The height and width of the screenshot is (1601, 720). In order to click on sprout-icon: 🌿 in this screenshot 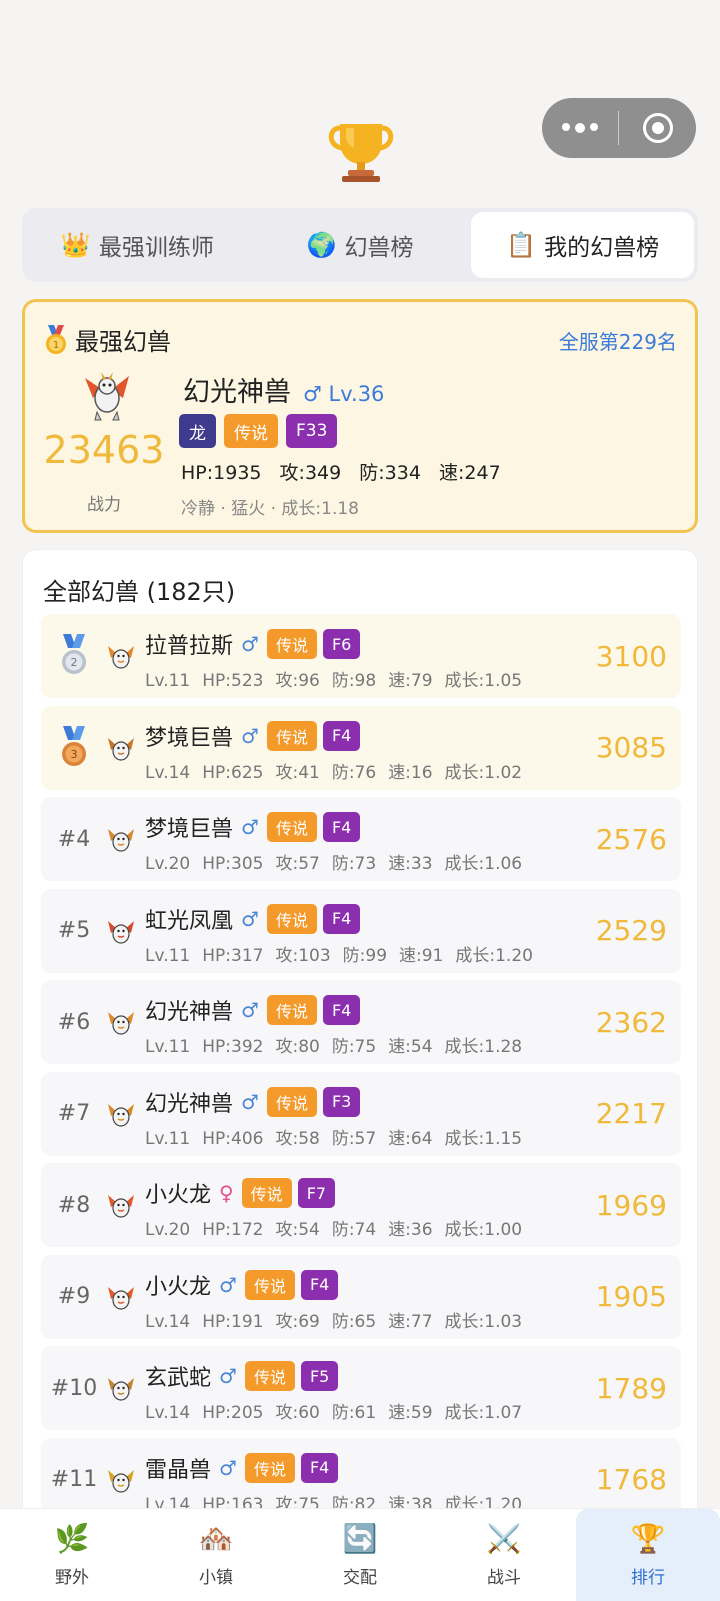, I will do `click(72, 1538)`.